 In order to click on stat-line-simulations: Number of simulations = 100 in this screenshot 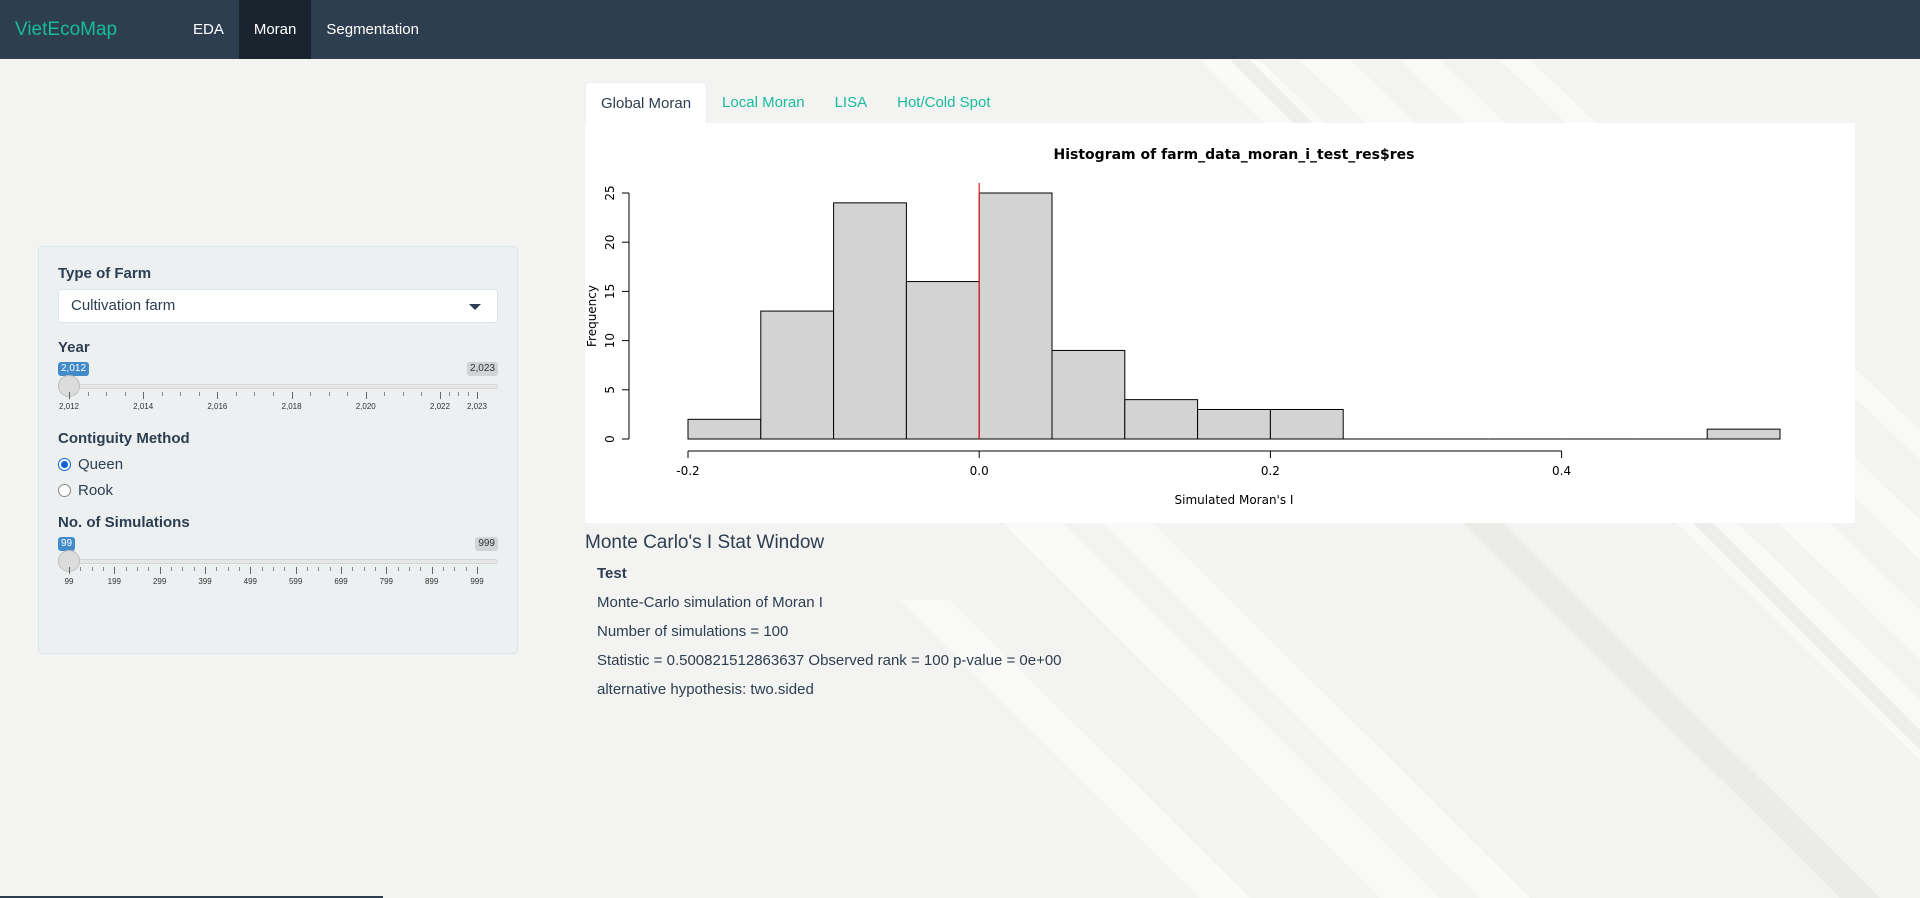, I will do `click(693, 631)`.